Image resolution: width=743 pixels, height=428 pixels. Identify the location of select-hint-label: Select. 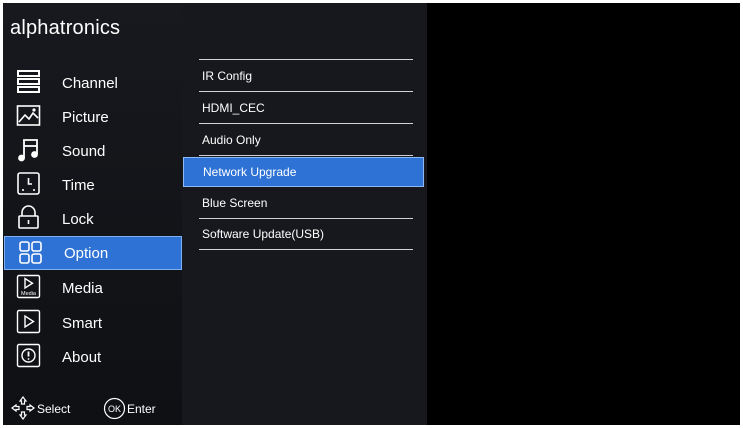
(54, 409).